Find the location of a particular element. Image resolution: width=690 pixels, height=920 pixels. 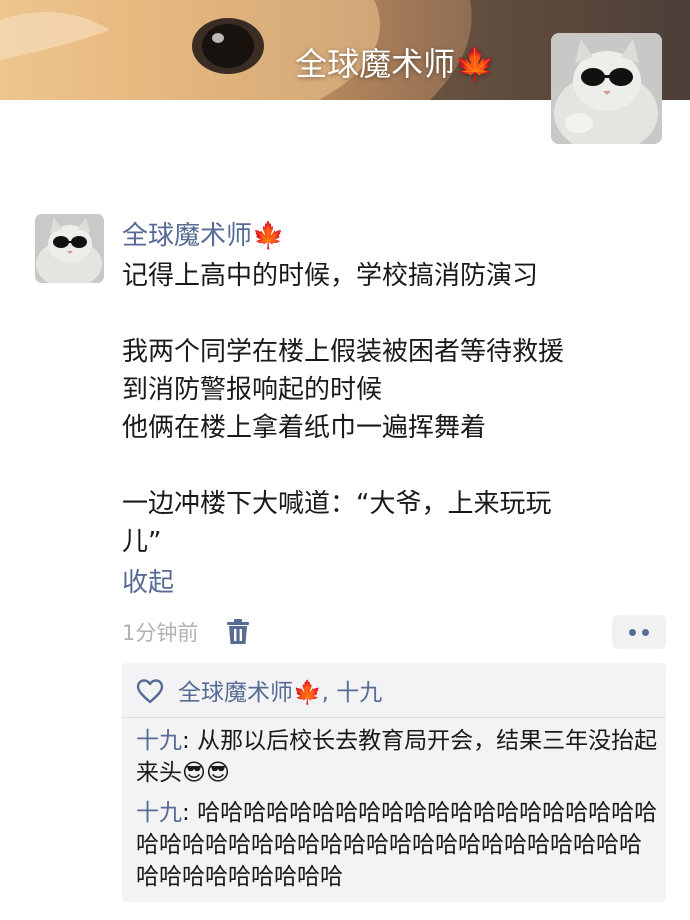

post-line: 记得上高中的时候，学校搞消防演习 is located at coordinates (330, 276).